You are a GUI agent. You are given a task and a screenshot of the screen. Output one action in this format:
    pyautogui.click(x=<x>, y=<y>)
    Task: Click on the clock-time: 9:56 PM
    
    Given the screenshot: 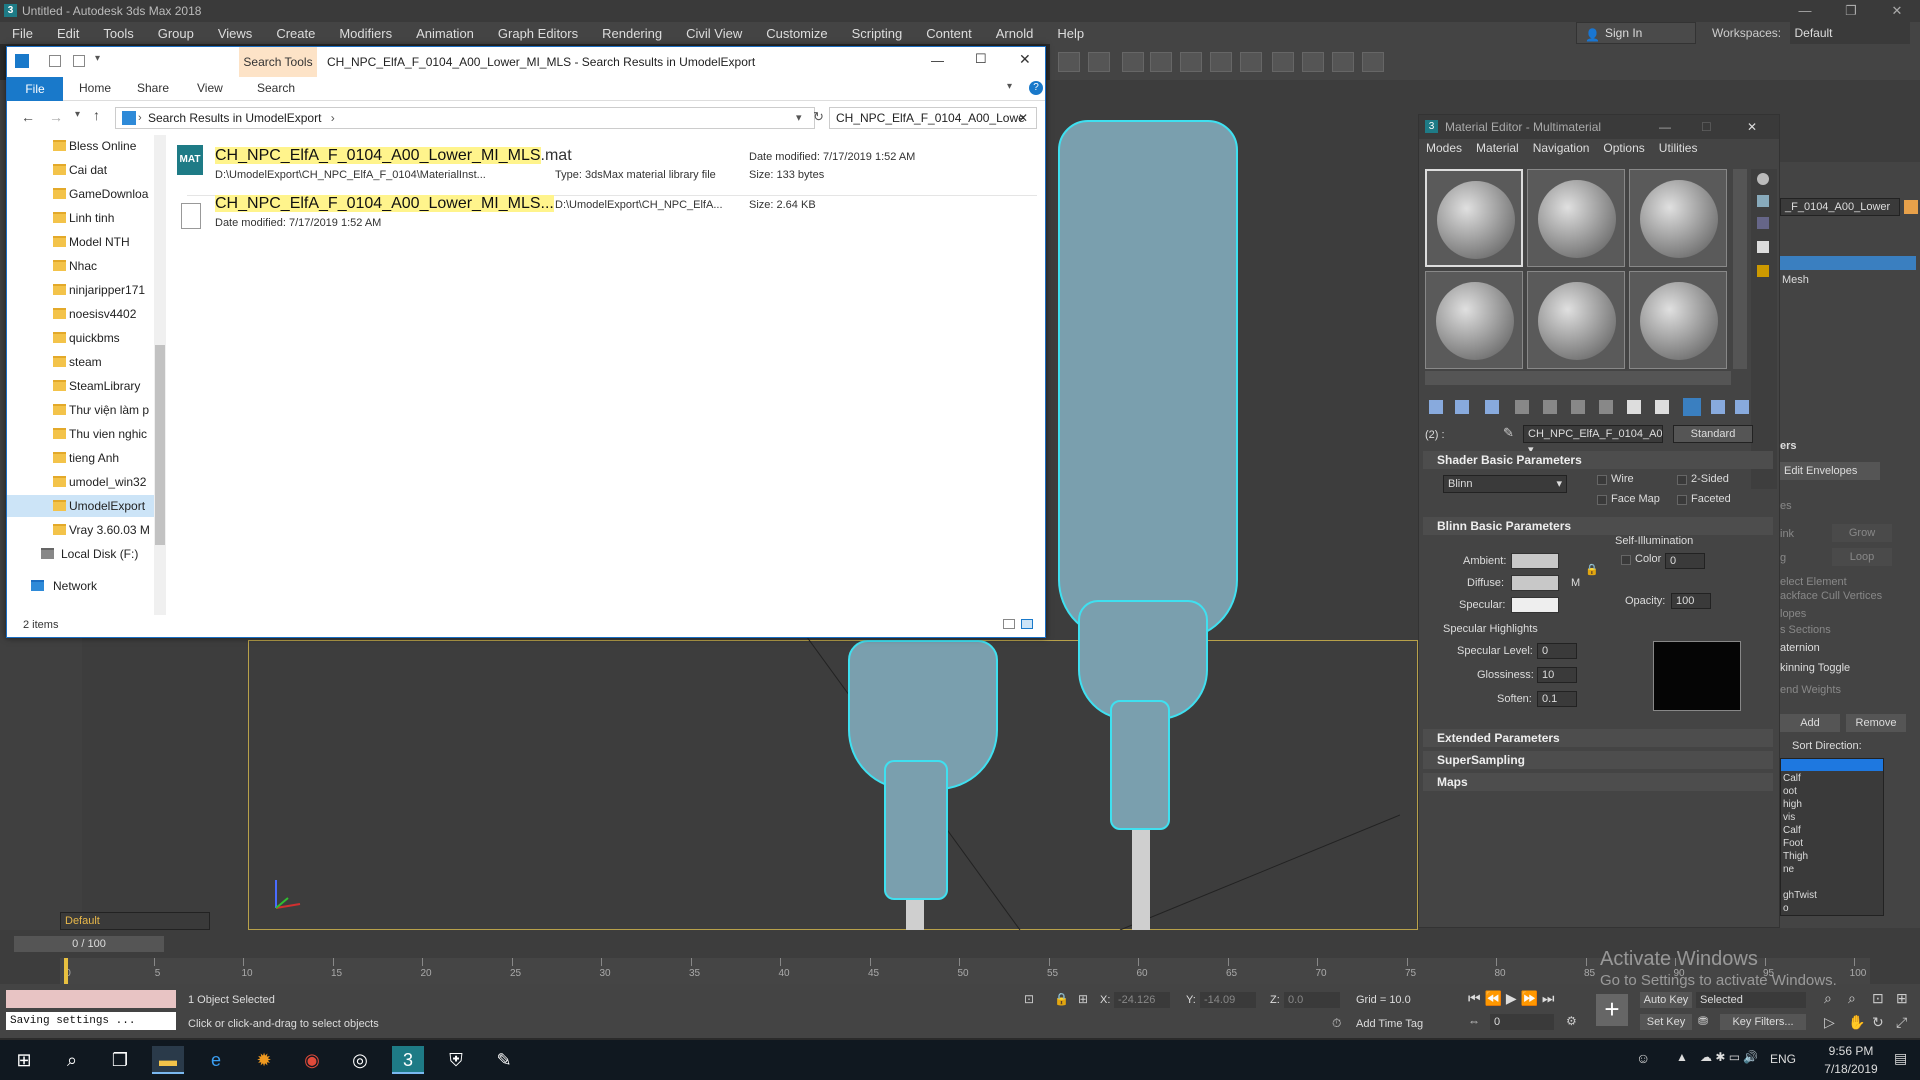 What is the action you would take?
    pyautogui.click(x=1851, y=1051)
    